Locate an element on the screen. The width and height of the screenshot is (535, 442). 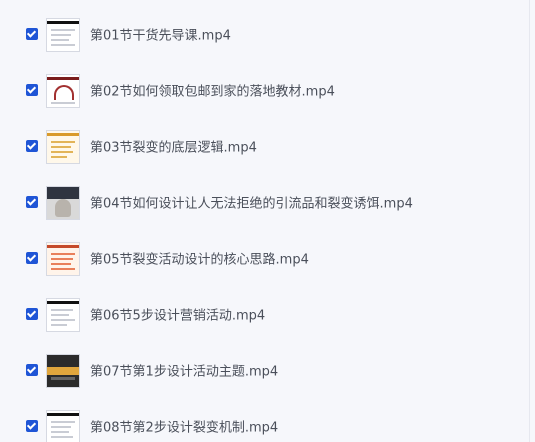
list-item: 第05节裂变活动设计的核心思路.mp4 is located at coordinates (264, 258).